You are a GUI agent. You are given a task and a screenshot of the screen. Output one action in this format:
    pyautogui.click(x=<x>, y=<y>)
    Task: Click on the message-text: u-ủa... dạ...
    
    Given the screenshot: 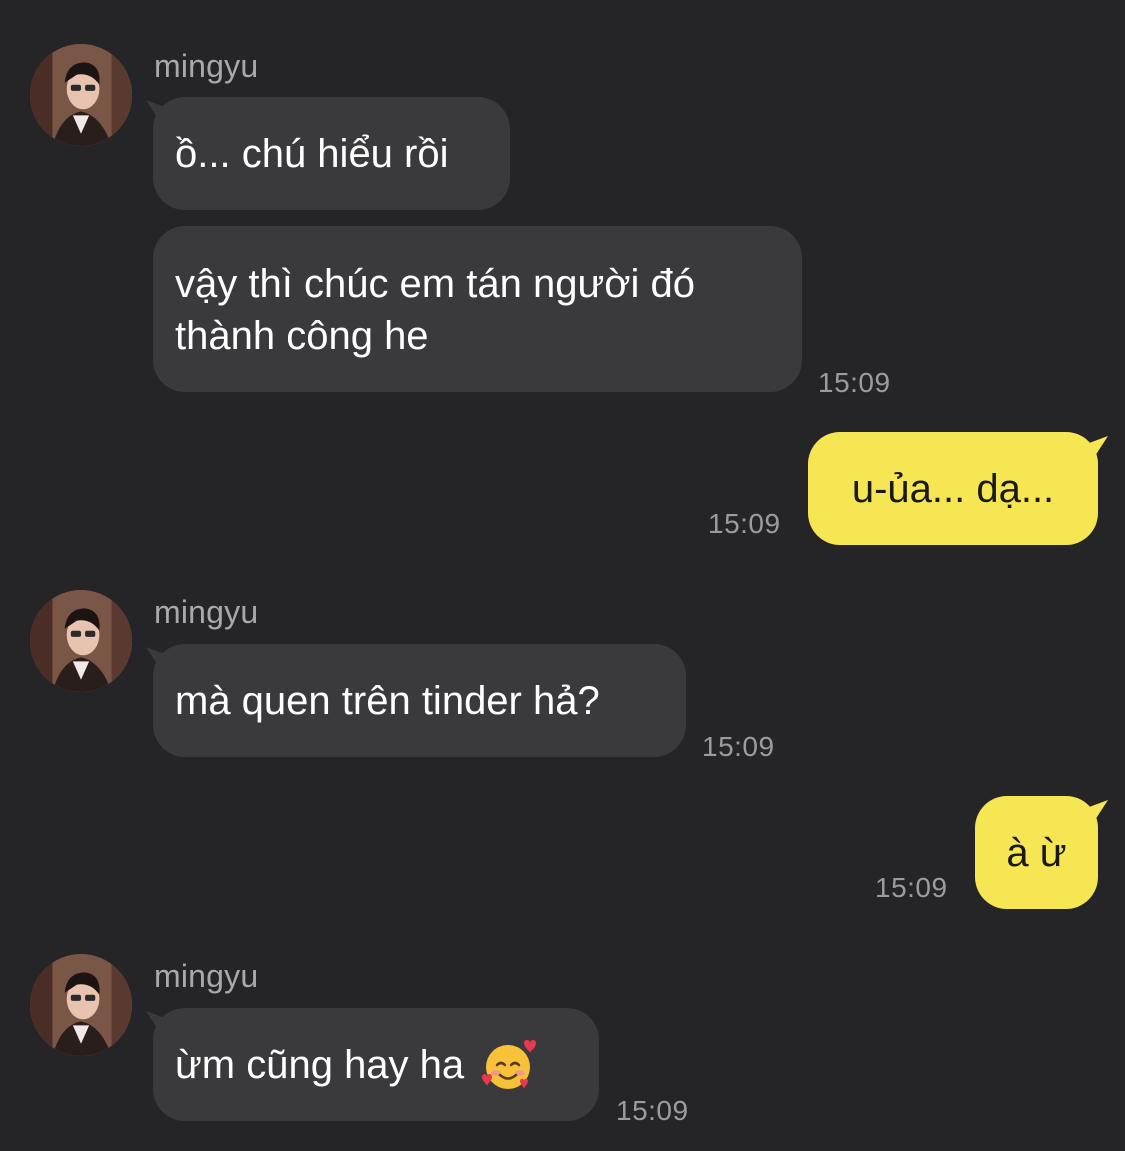 What is the action you would take?
    pyautogui.click(x=953, y=488)
    